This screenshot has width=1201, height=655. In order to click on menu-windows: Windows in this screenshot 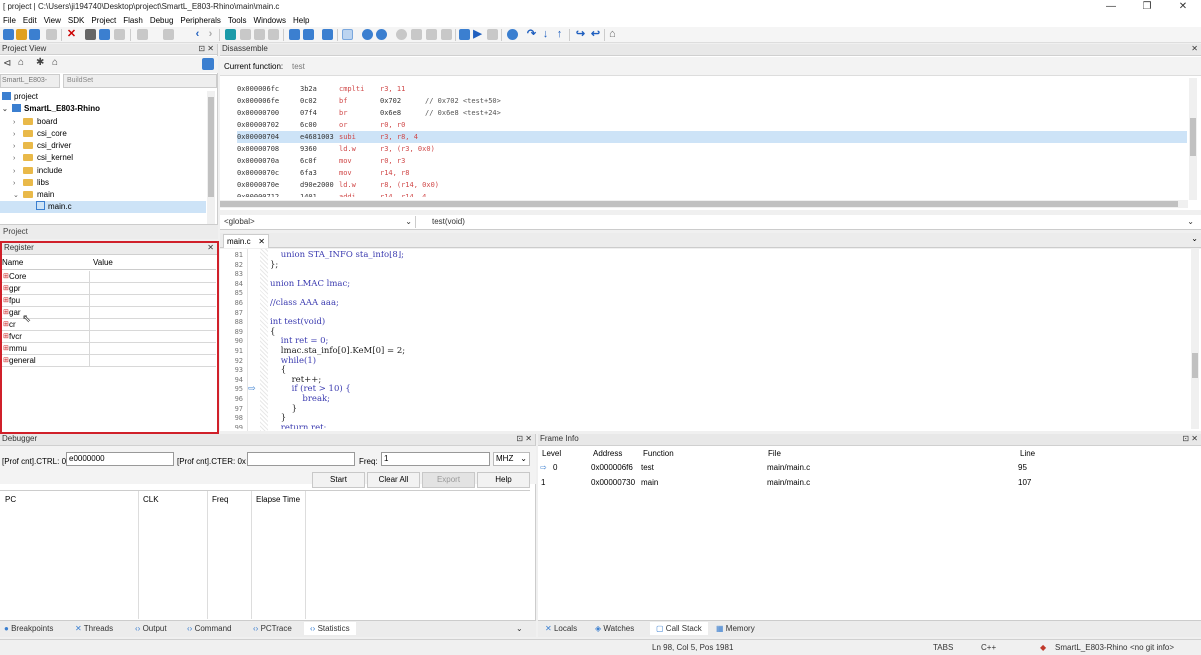, I will do `click(270, 21)`.